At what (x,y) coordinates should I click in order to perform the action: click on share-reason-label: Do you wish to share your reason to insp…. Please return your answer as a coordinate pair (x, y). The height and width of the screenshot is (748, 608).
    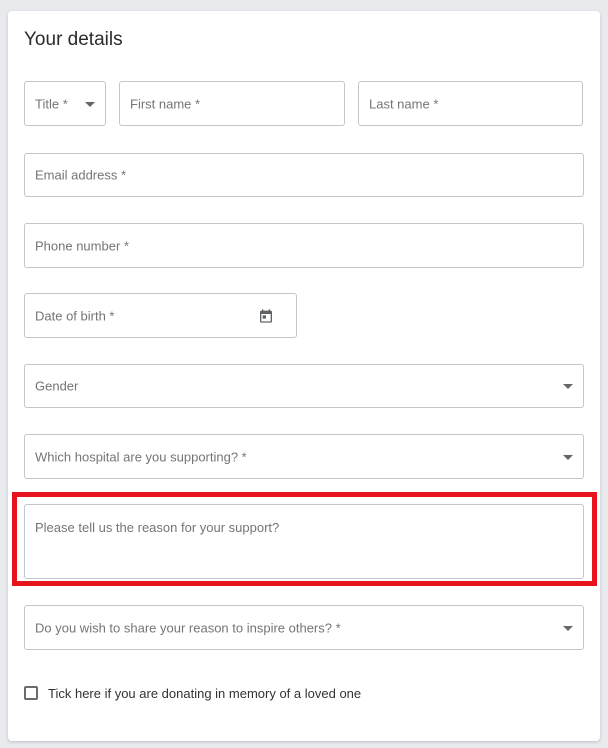
    Looking at the image, I should click on (188, 627).